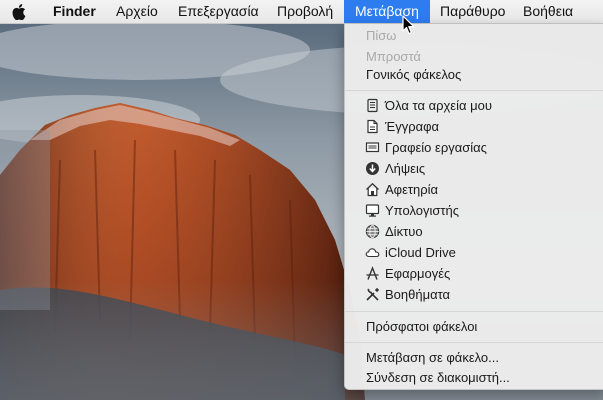  What do you see at coordinates (418, 273) in the screenshot?
I see `menu-item-label: Εφαρμογές` at bounding box center [418, 273].